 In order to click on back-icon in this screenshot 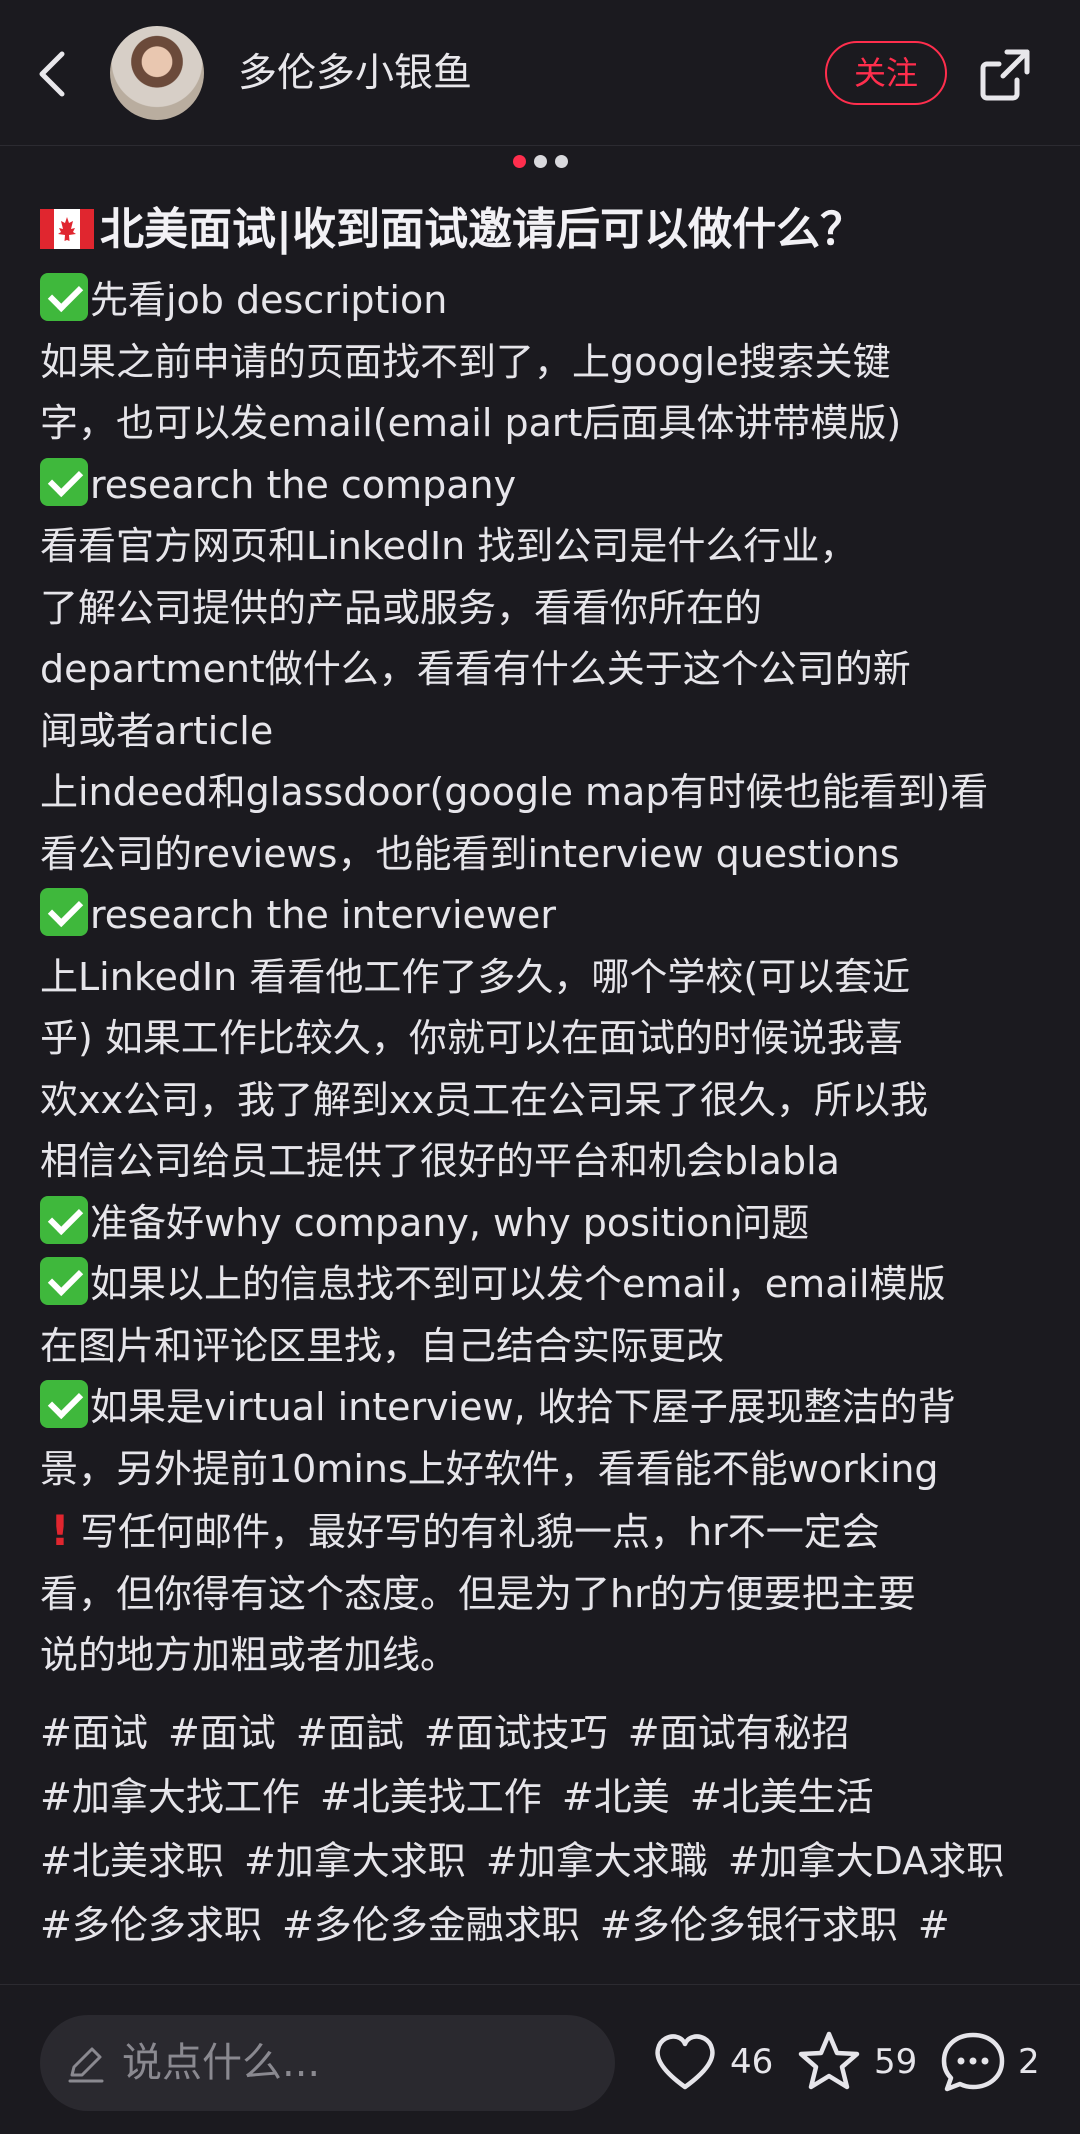, I will do `click(54, 74)`.